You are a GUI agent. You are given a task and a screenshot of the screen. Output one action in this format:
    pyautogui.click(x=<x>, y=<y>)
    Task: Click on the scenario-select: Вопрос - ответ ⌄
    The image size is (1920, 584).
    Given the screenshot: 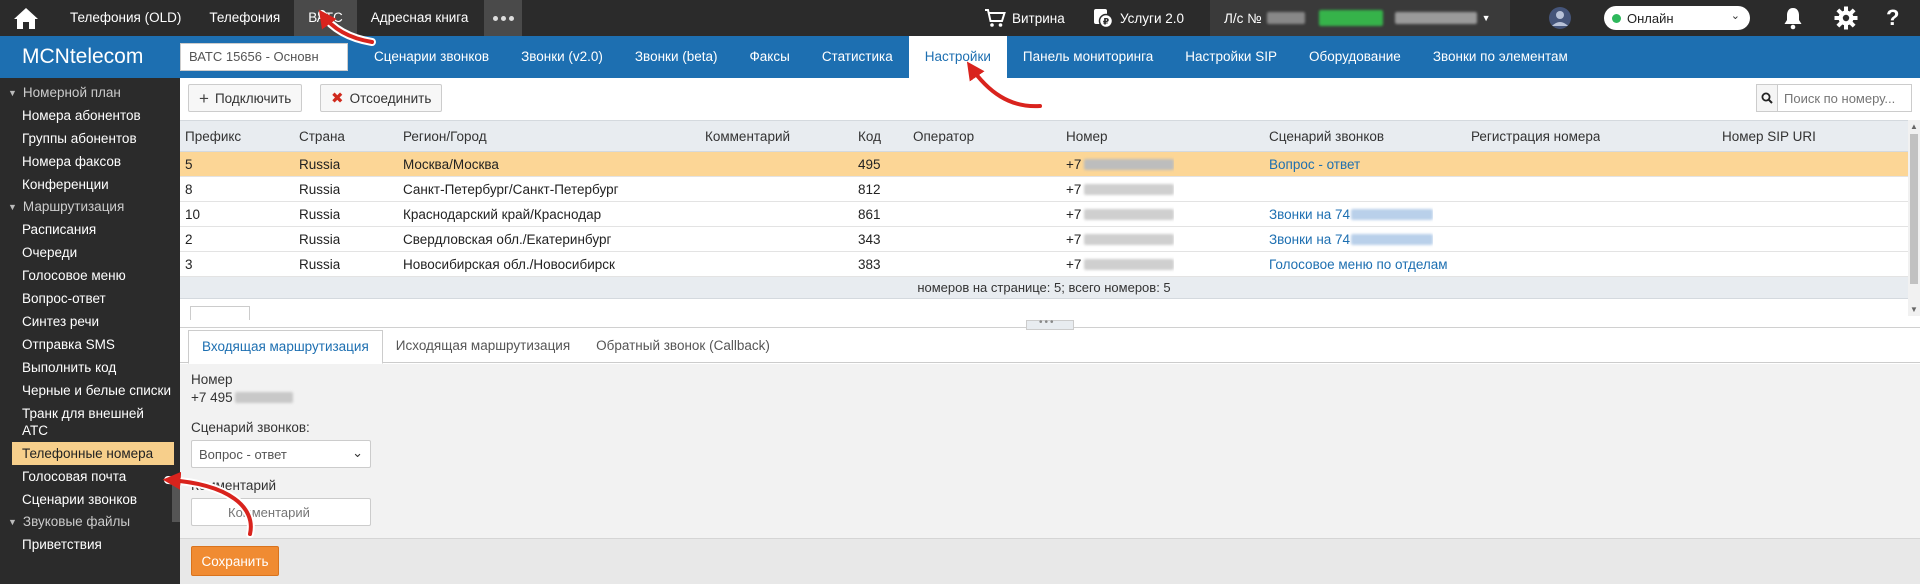 What is the action you would take?
    pyautogui.click(x=281, y=454)
    